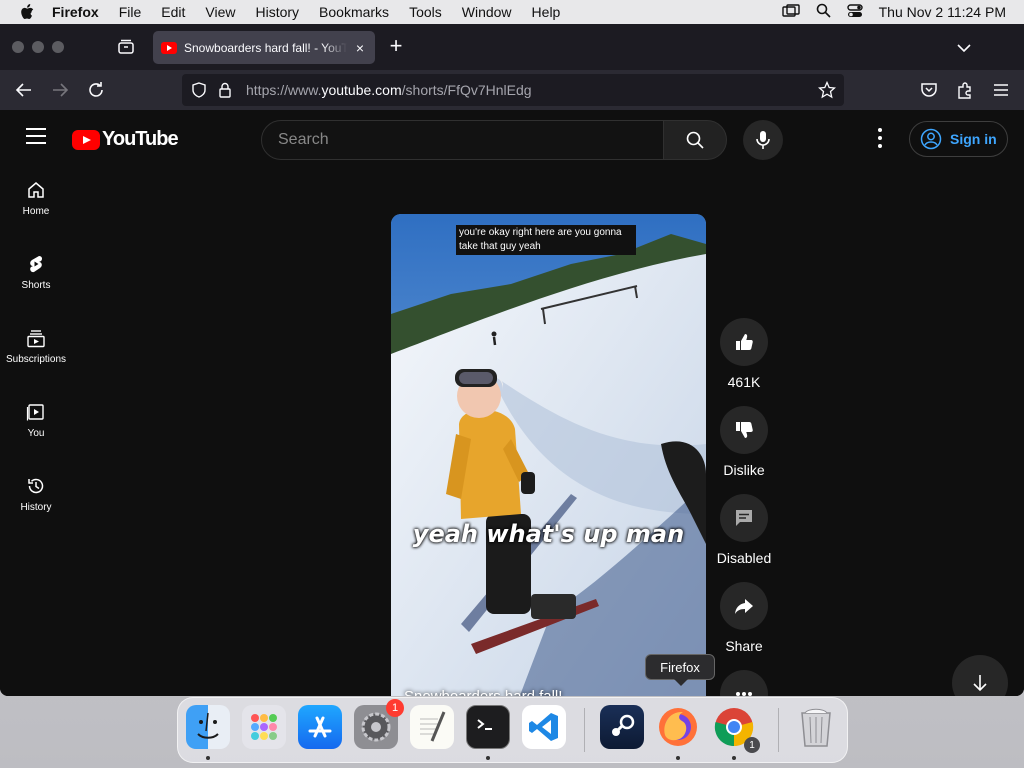  Describe the element at coordinates (678, 727) in the screenshot. I see `firefox-dock-icon` at that location.